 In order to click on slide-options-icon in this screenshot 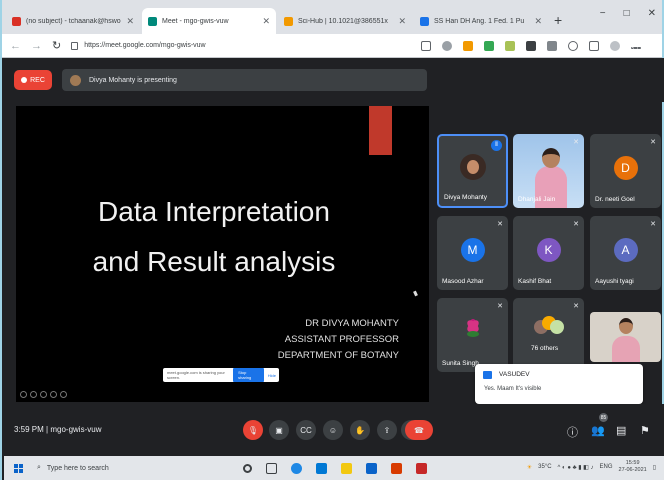, I will do `click(63, 394)`.